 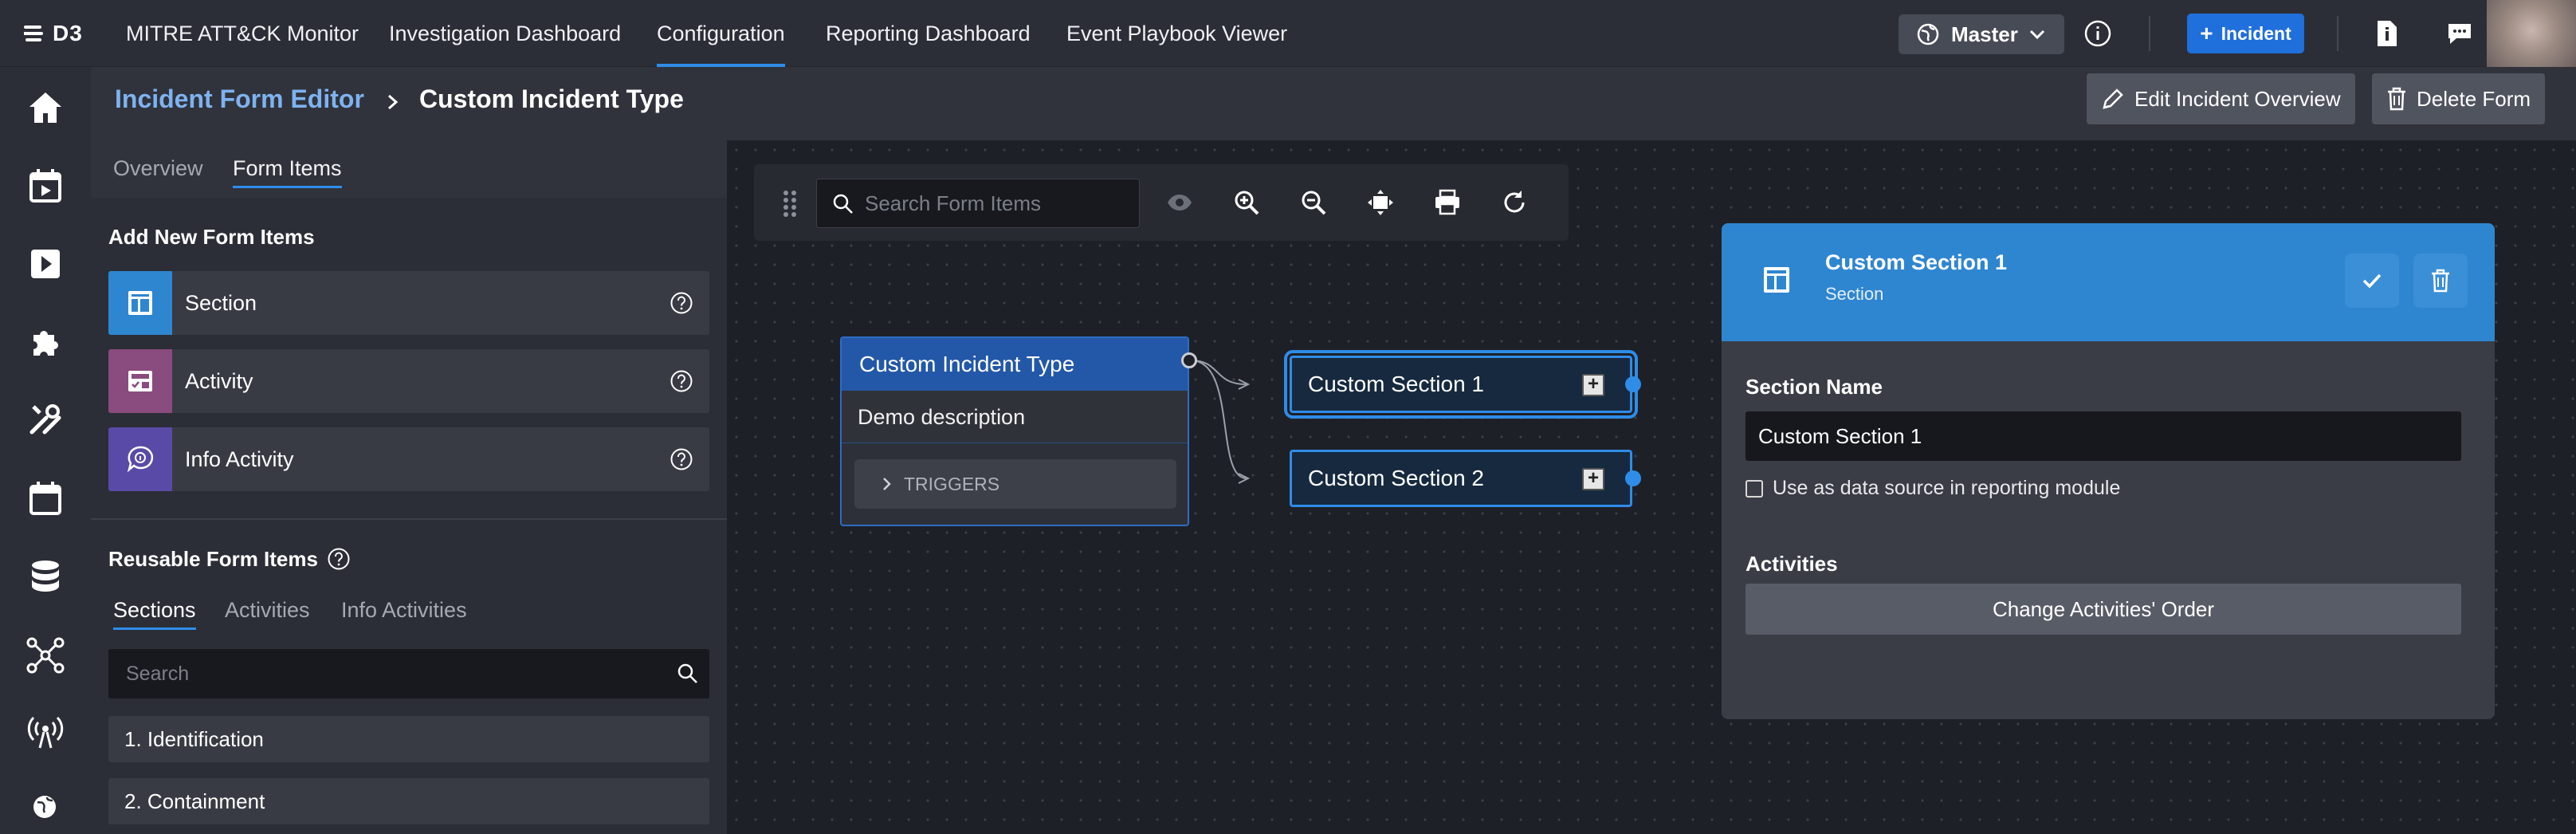 What do you see at coordinates (1916, 262) in the screenshot?
I see `properties-title: Custom Section 1` at bounding box center [1916, 262].